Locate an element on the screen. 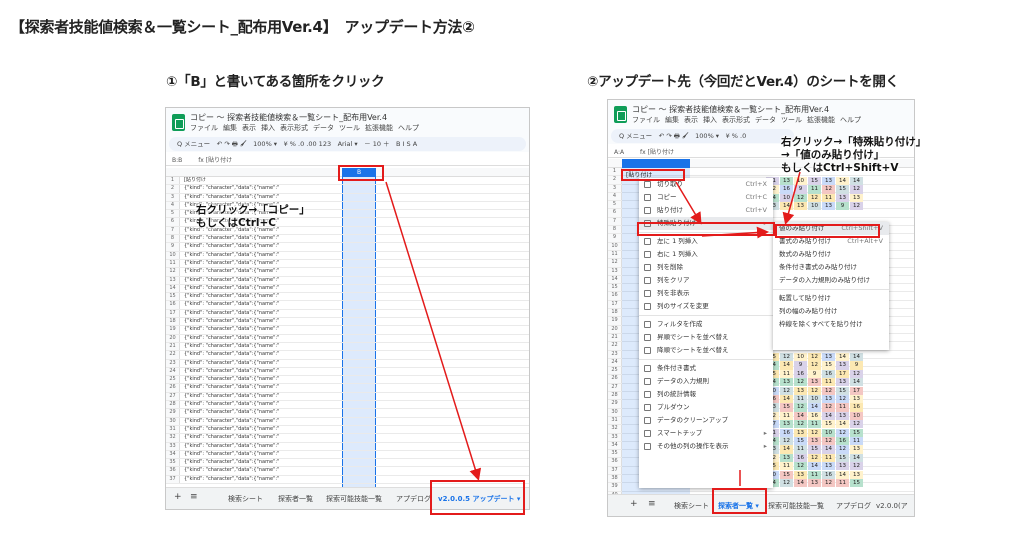  arrow-to-paste-special is located at coordinates (688, 203).